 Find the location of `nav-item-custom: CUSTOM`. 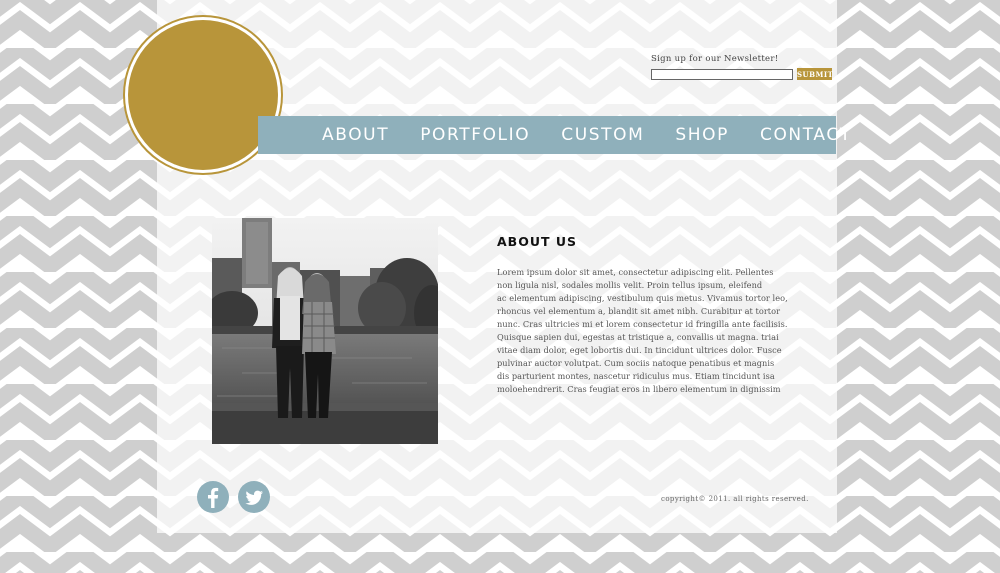

nav-item-custom: CUSTOM is located at coordinates (602, 135).